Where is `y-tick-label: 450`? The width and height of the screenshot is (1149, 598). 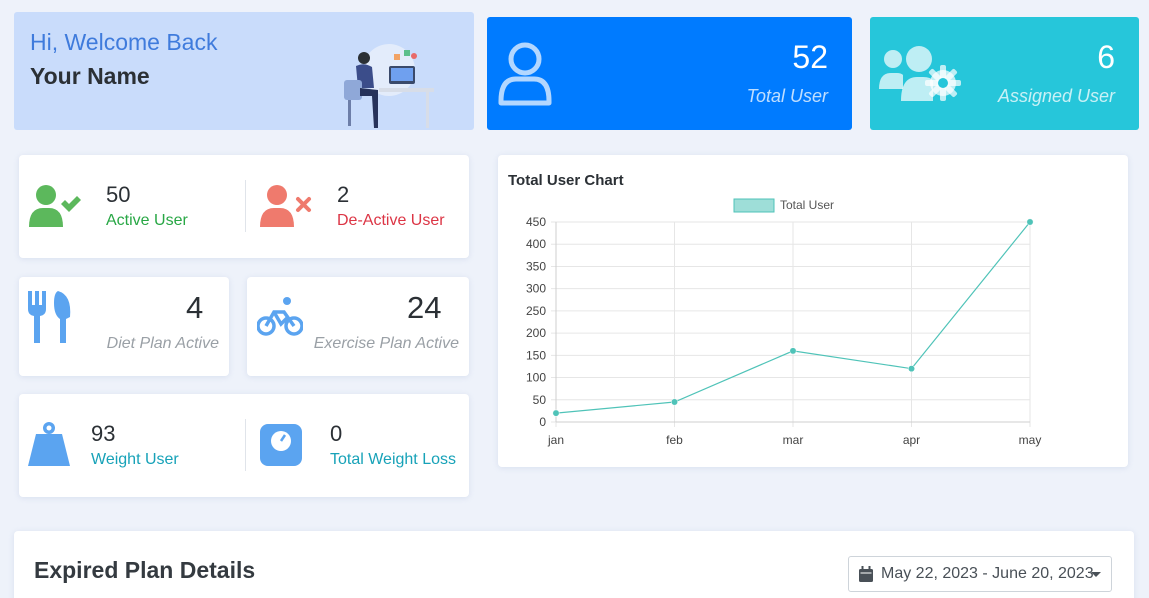 y-tick-label: 450 is located at coordinates (536, 222).